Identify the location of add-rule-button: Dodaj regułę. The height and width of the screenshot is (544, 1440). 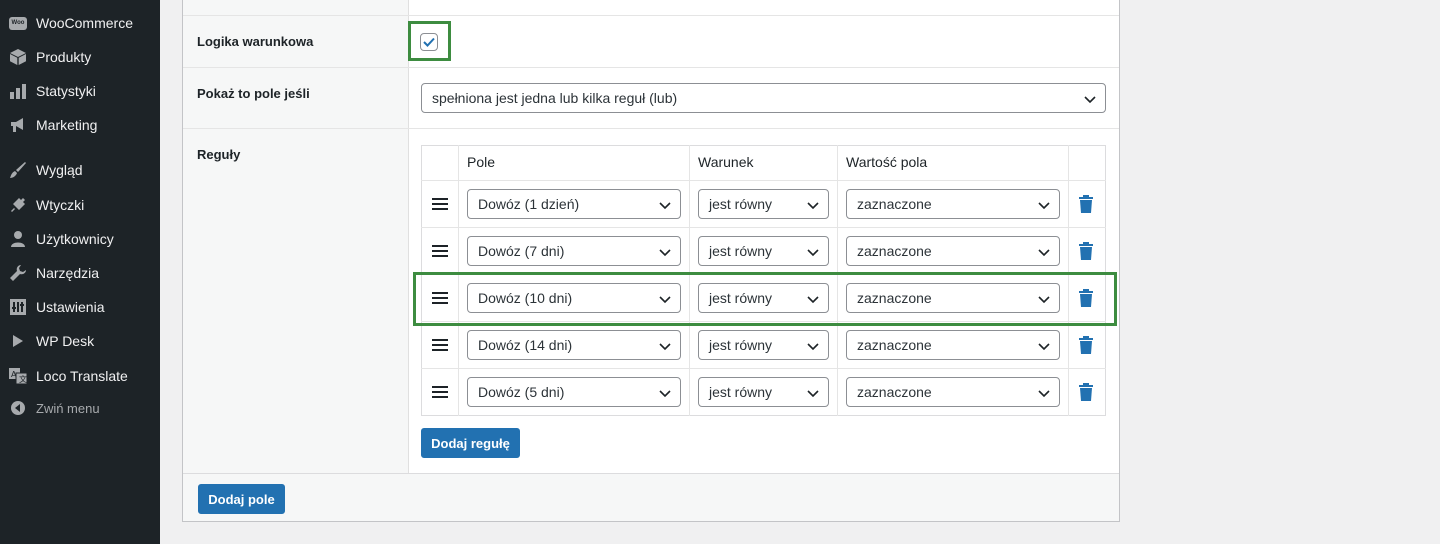
(470, 443).